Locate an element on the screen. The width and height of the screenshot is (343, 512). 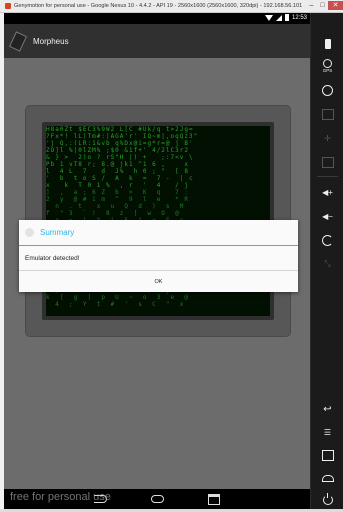
volume-up-icon: ◀+ is located at coordinates (327, 192).